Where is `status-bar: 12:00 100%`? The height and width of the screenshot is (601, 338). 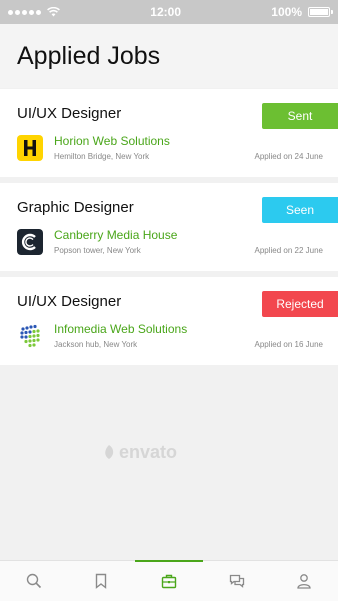
status-bar: 12:00 100% is located at coordinates (169, 12).